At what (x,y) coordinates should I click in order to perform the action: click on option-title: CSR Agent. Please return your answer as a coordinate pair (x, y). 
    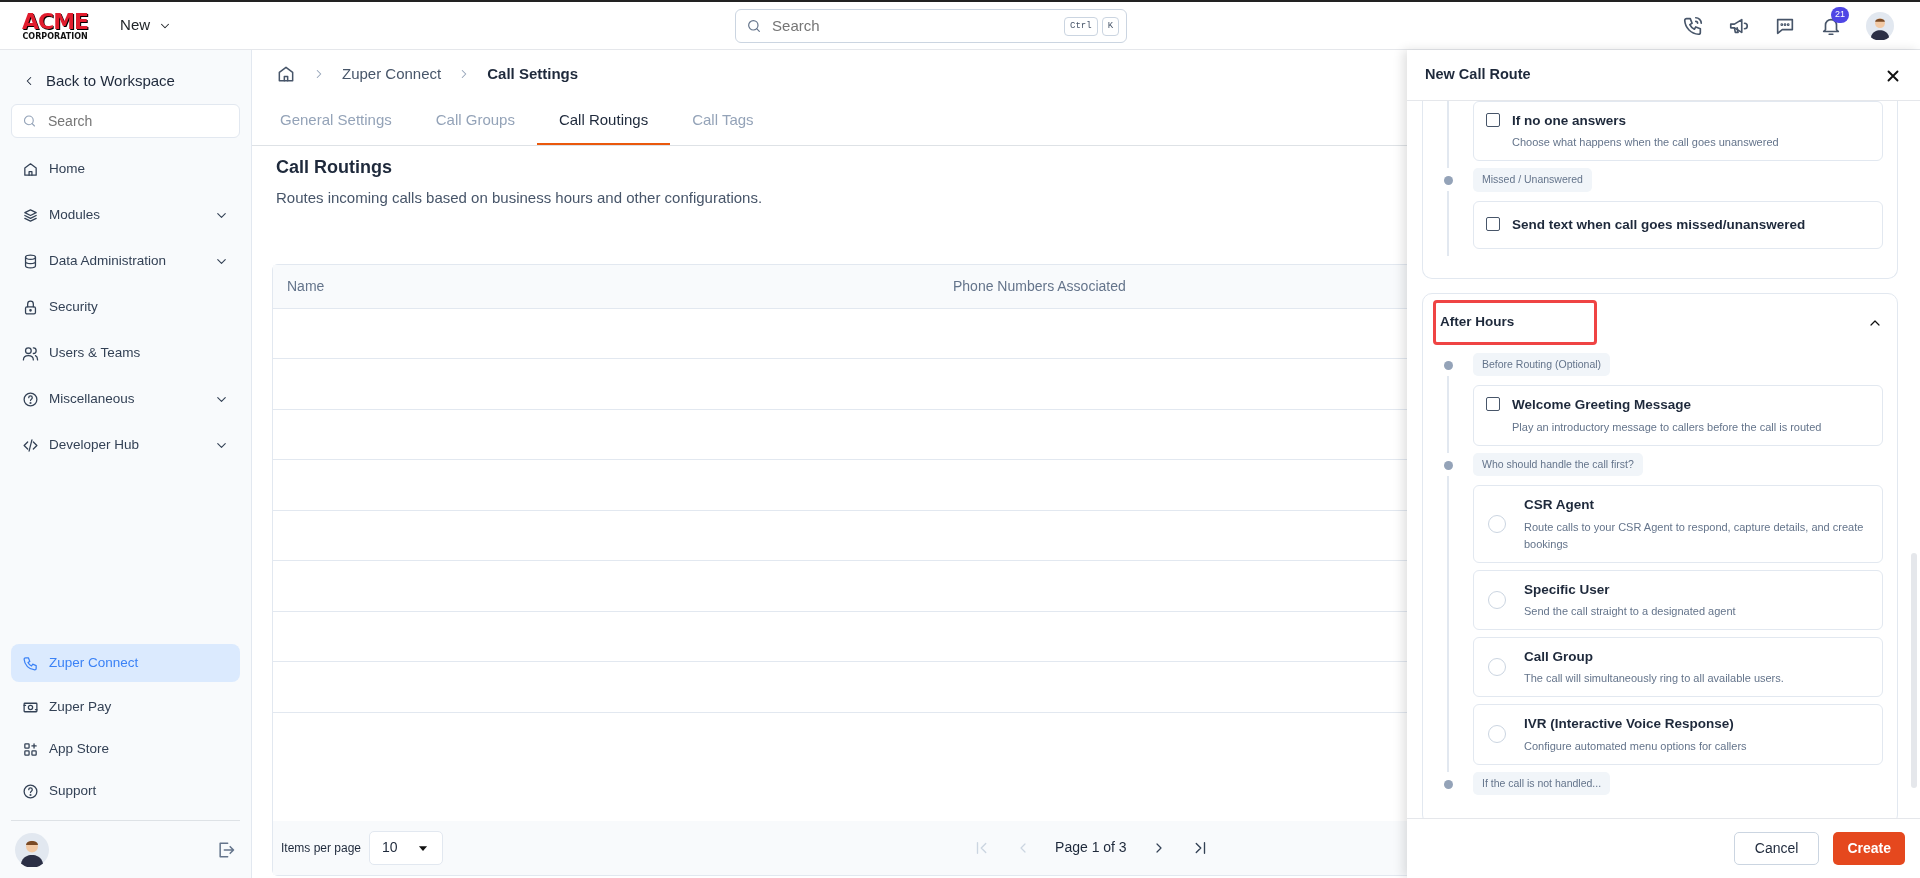
    Looking at the image, I should click on (1559, 505).